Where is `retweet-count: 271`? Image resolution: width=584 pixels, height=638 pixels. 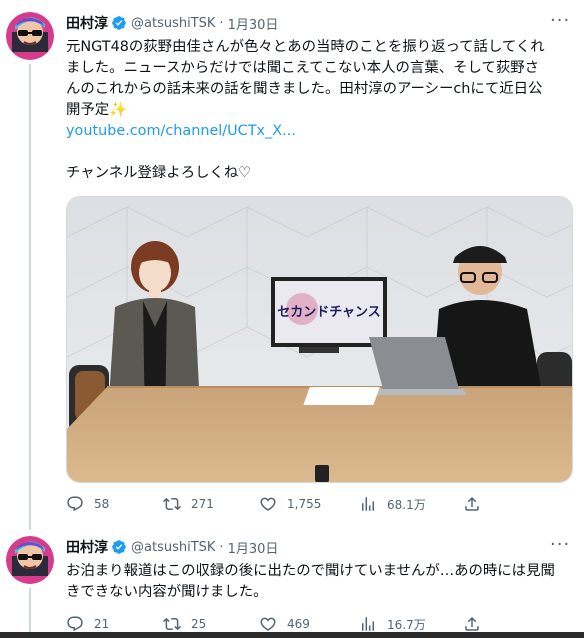
retweet-count: 271 is located at coordinates (202, 504).